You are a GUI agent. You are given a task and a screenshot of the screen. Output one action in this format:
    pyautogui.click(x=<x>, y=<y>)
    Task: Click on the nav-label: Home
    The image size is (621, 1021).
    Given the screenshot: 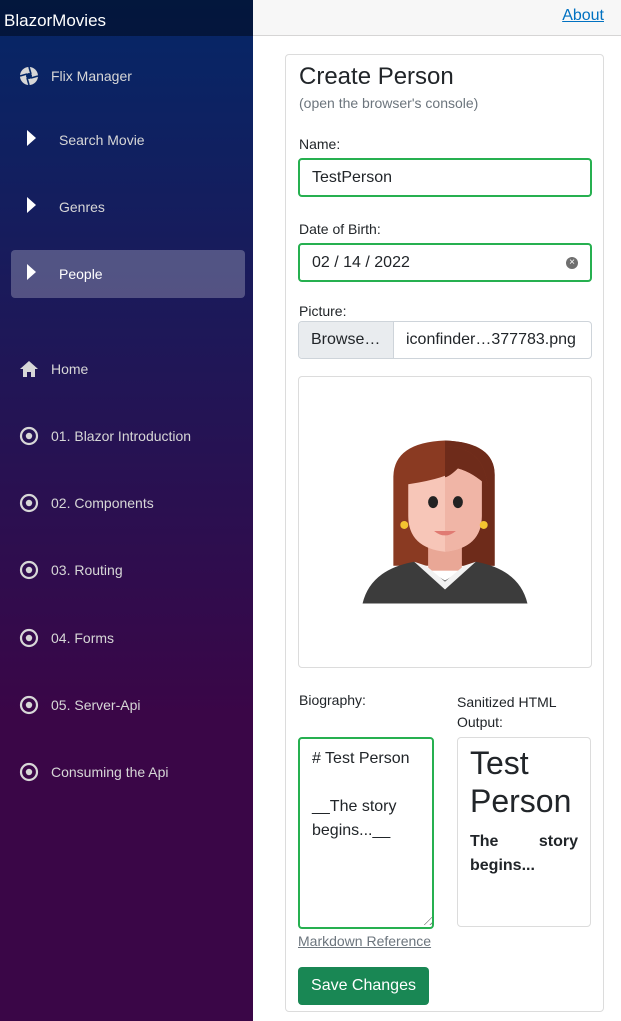 What is the action you would take?
    pyautogui.click(x=70, y=369)
    